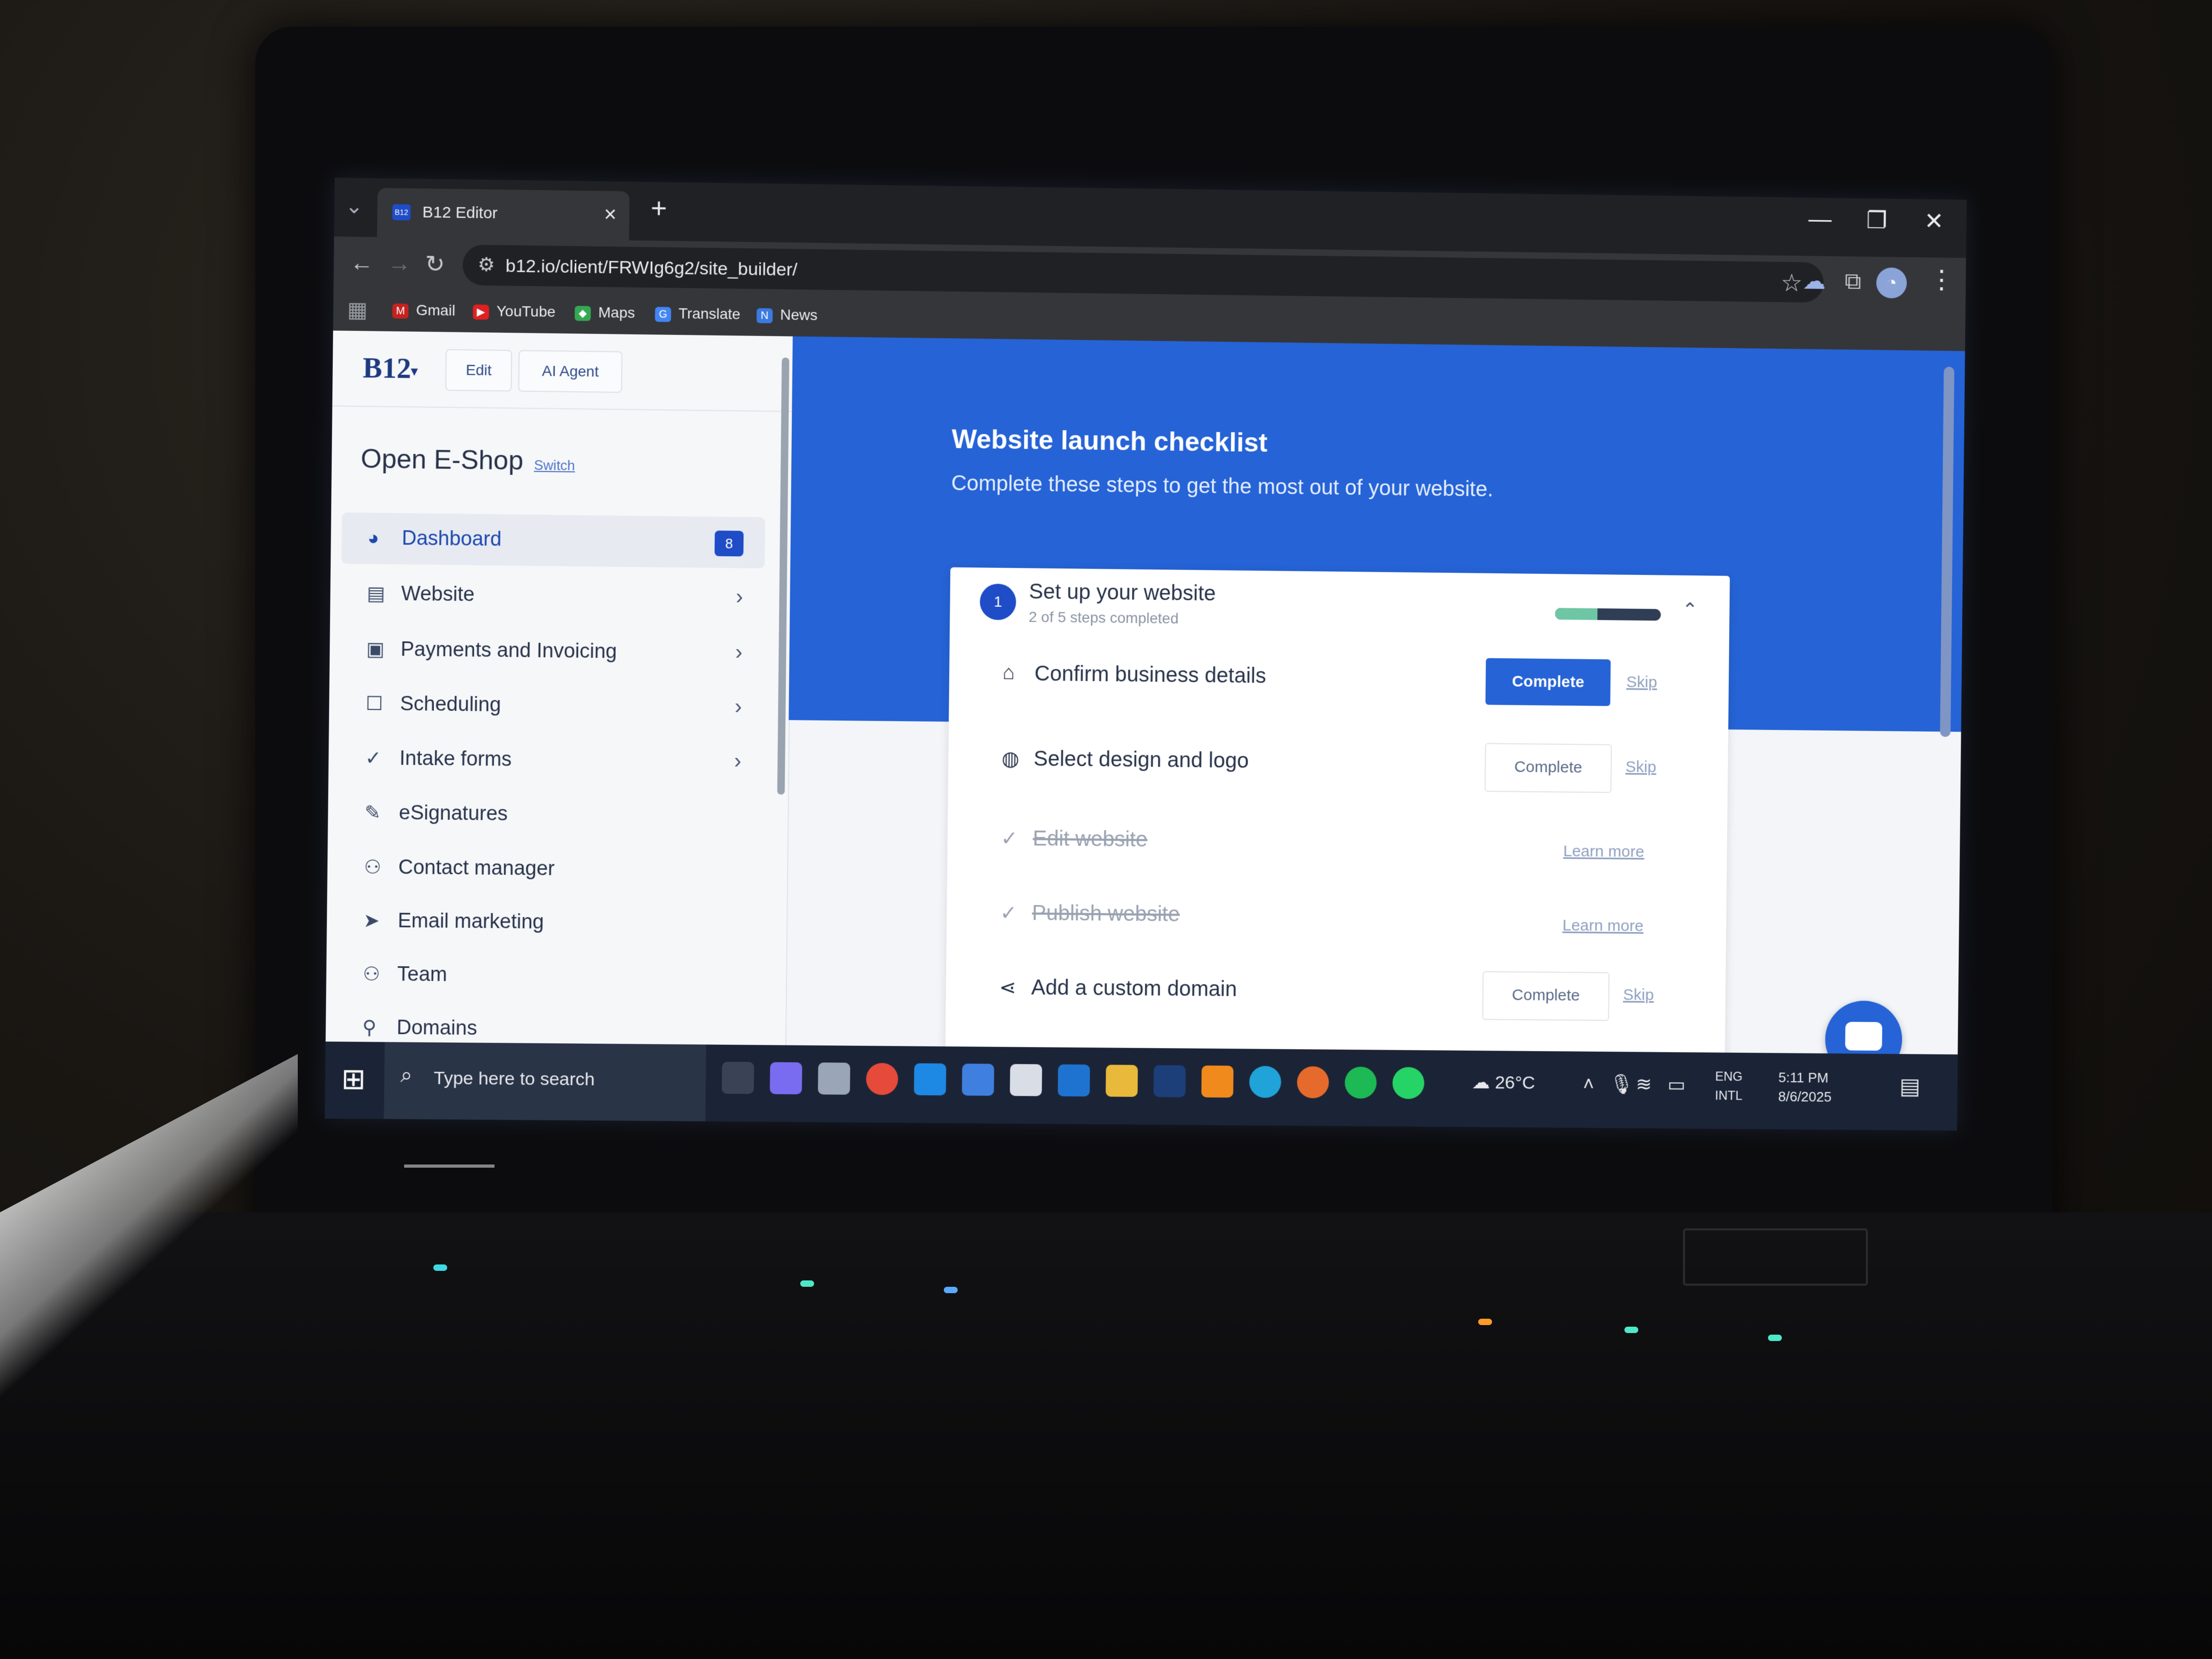 This screenshot has width=2212, height=1659. What do you see at coordinates (1853, 281) in the screenshot?
I see `extensions-puzzle-icon: ⧉` at bounding box center [1853, 281].